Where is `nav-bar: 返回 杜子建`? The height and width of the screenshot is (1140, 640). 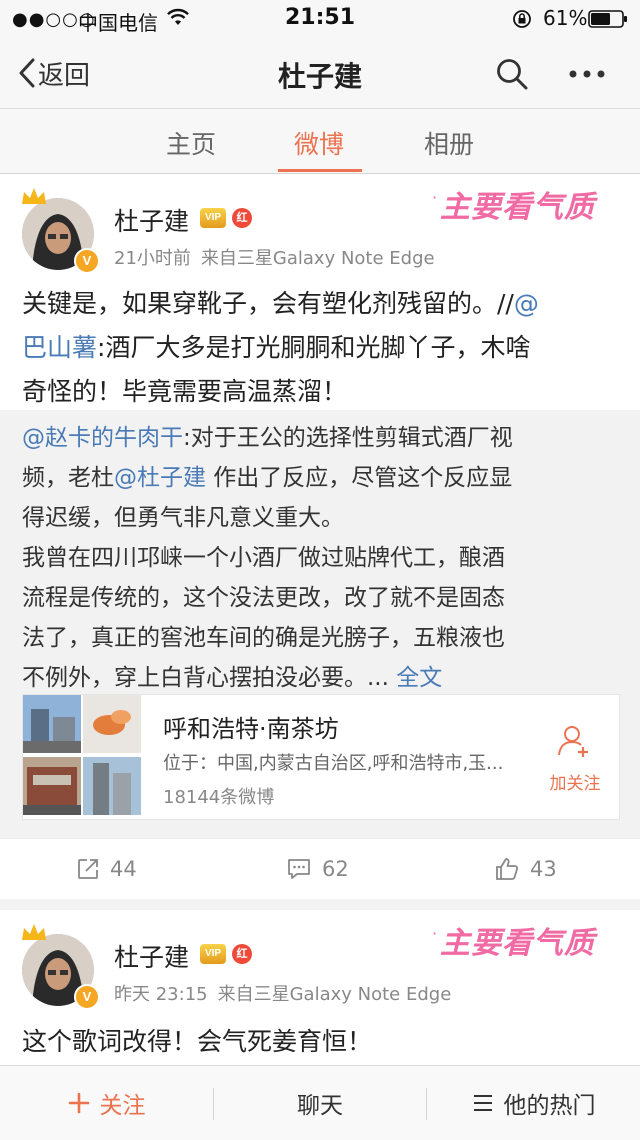 nav-bar: 返回 杜子建 is located at coordinates (320, 73).